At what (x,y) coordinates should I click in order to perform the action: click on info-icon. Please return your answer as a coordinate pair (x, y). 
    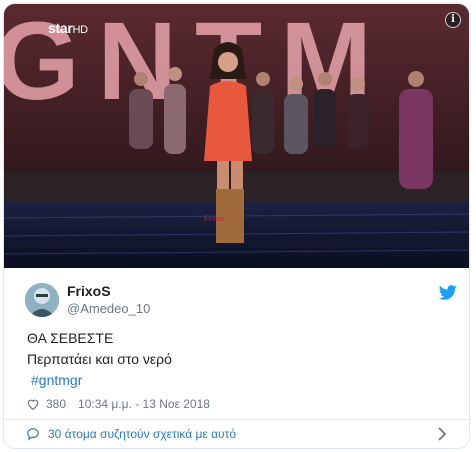
    Looking at the image, I should click on (453, 20).